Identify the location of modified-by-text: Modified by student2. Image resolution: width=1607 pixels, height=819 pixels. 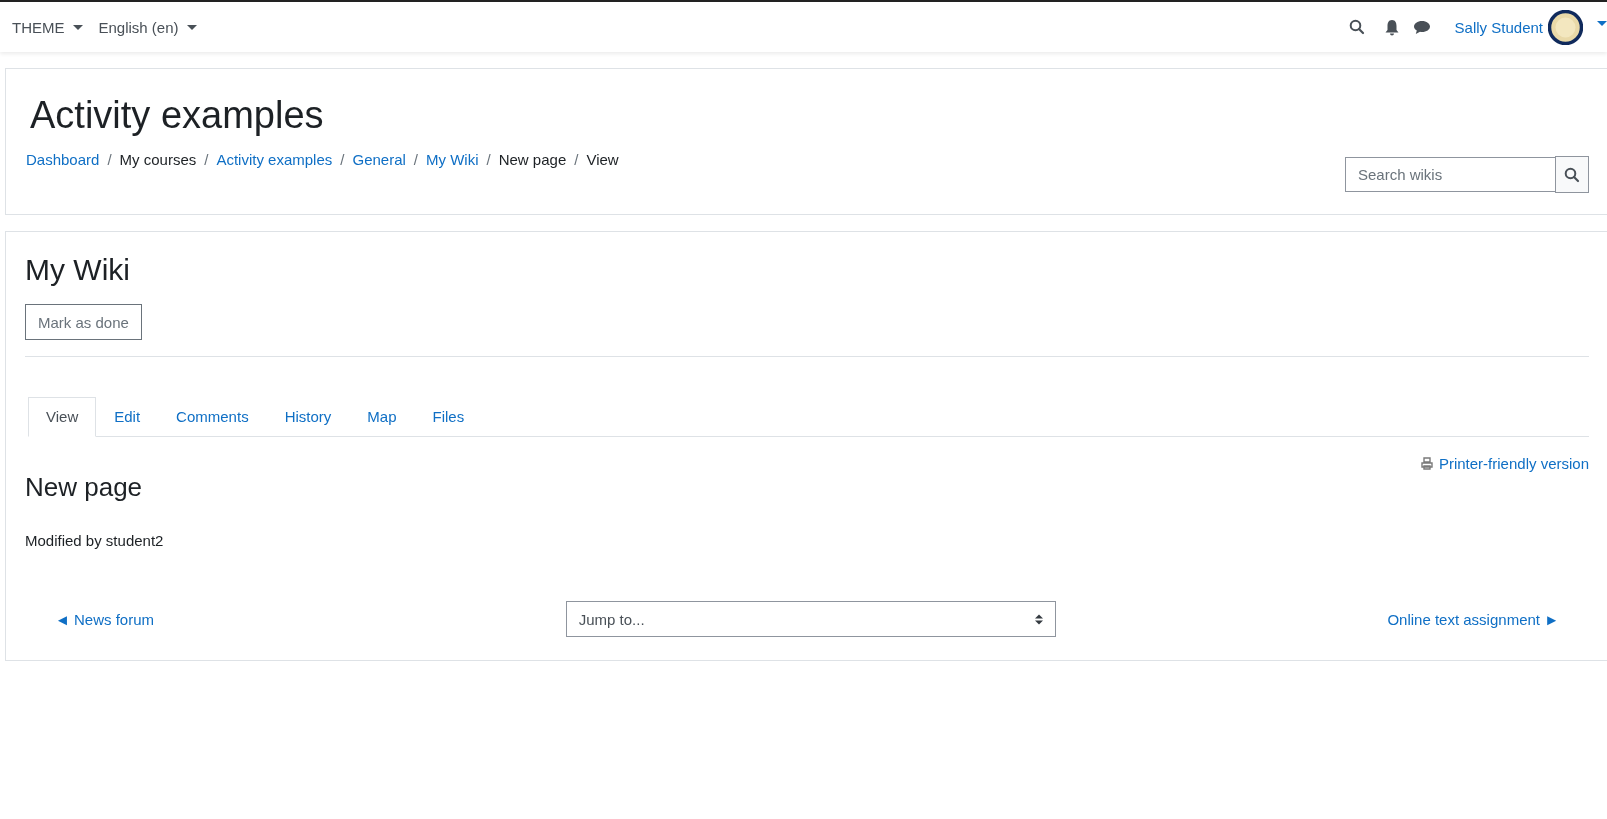
(95, 540).